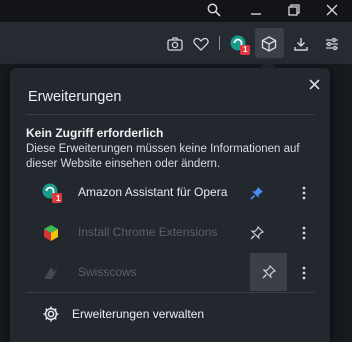  Describe the element at coordinates (51, 314) in the screenshot. I see `gear-icon` at that location.